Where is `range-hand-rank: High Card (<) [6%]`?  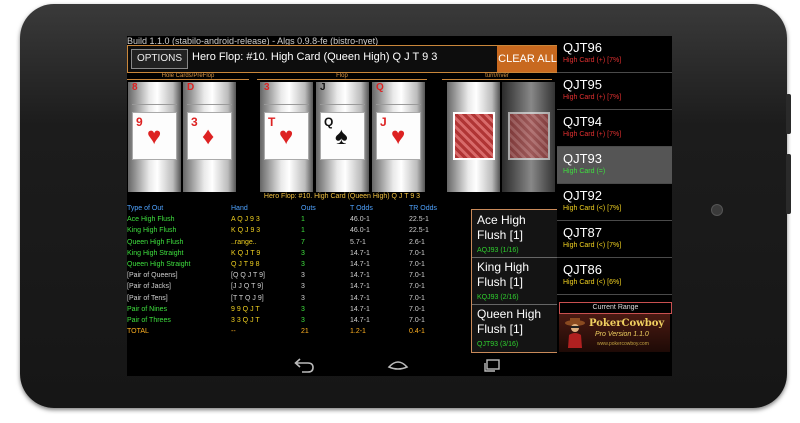 range-hand-rank: High Card (<) [6%] is located at coordinates (592, 282).